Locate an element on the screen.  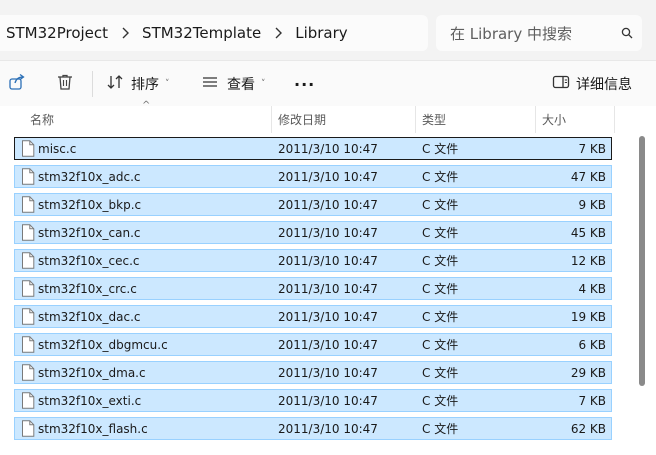
scrollbar-thumb is located at coordinates (642, 261).